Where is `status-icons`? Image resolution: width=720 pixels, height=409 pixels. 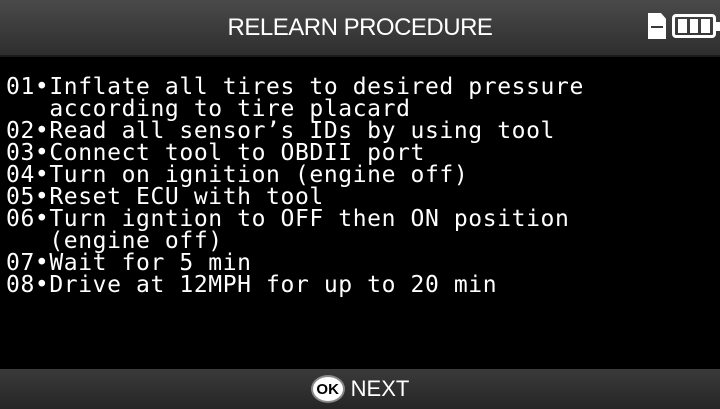
status-icons is located at coordinates (684, 26).